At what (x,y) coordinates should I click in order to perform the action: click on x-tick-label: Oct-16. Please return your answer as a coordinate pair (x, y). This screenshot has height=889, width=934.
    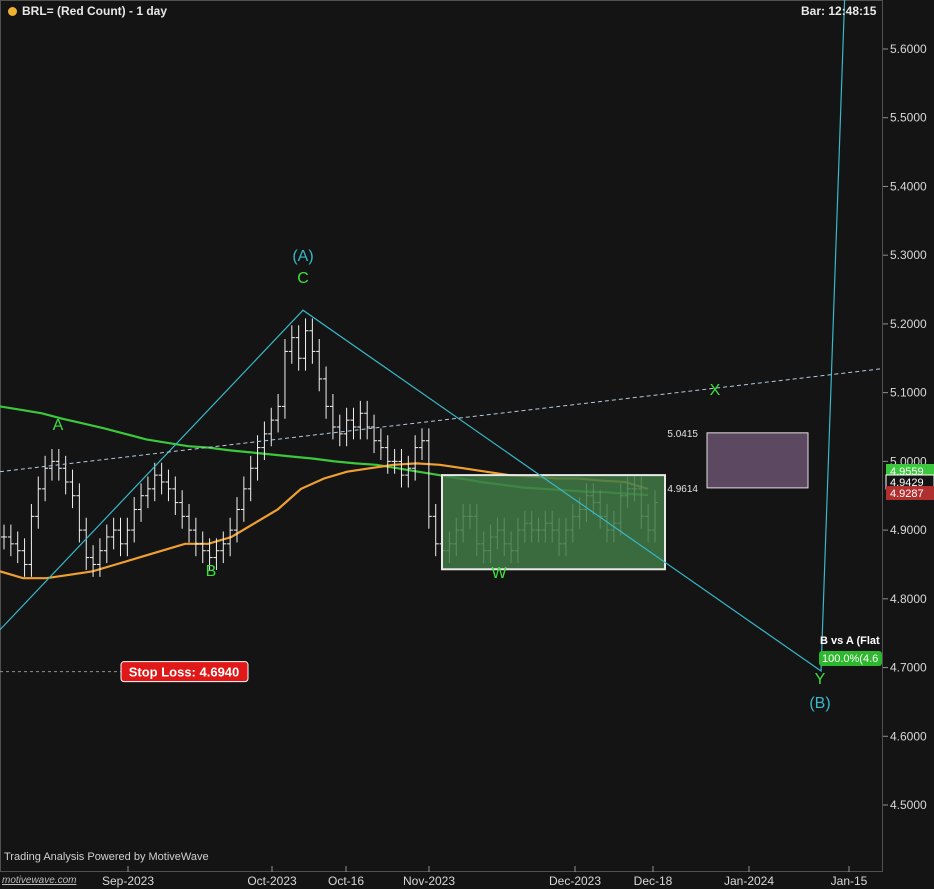
    Looking at the image, I should click on (346, 881).